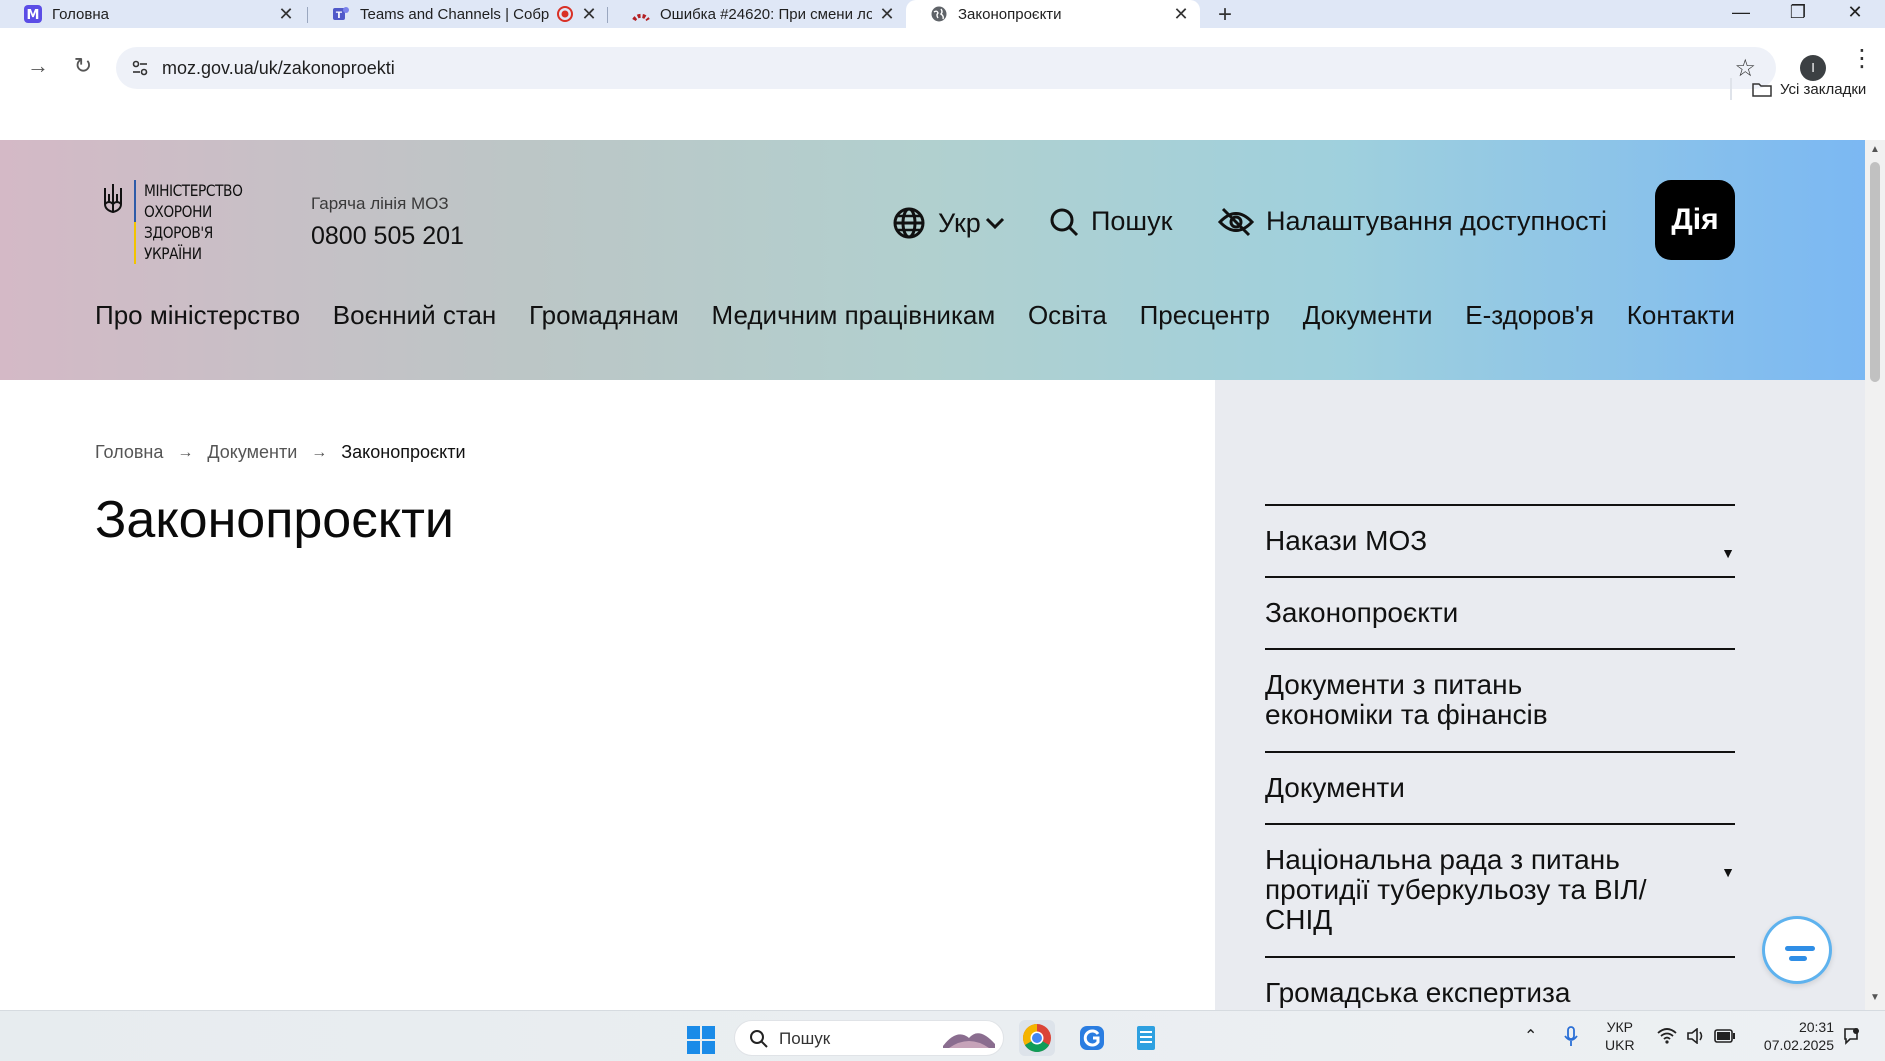 The width and height of the screenshot is (1885, 1061). I want to click on nav-item-about: Про міністерство, so click(197, 315).